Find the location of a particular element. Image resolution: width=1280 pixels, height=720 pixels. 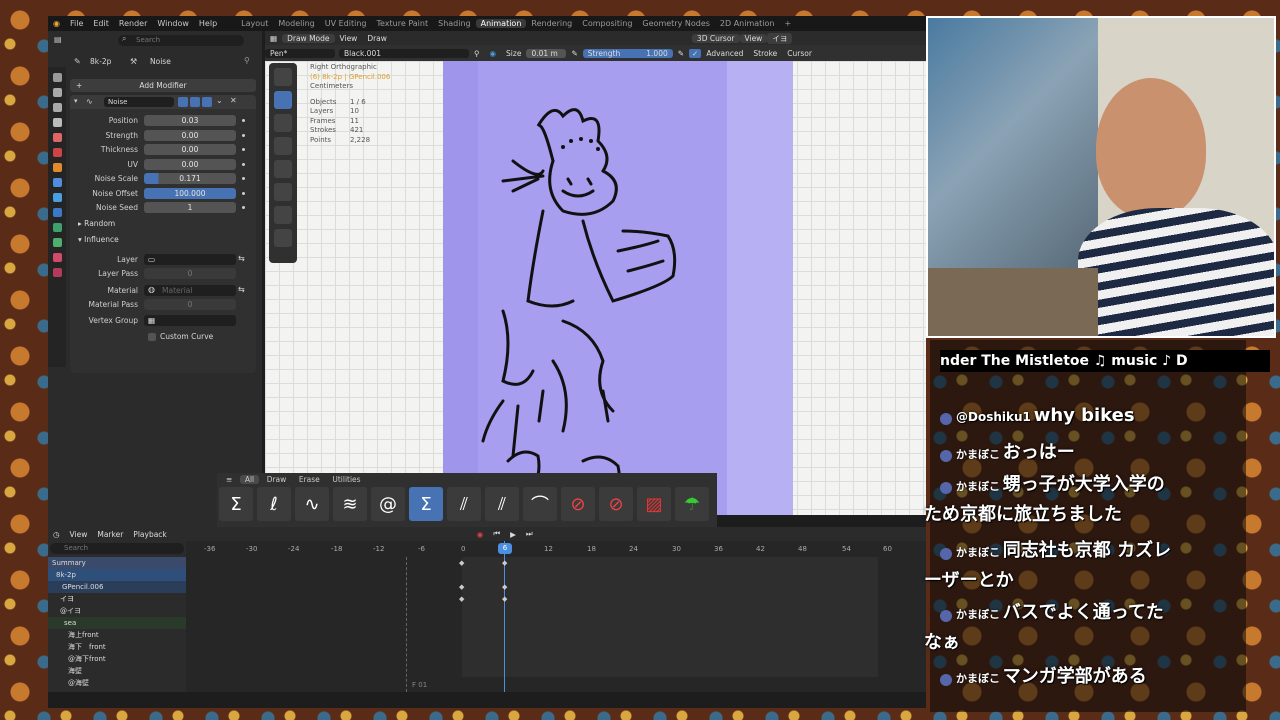

draw-tool-icon is located at coordinates (283, 100).